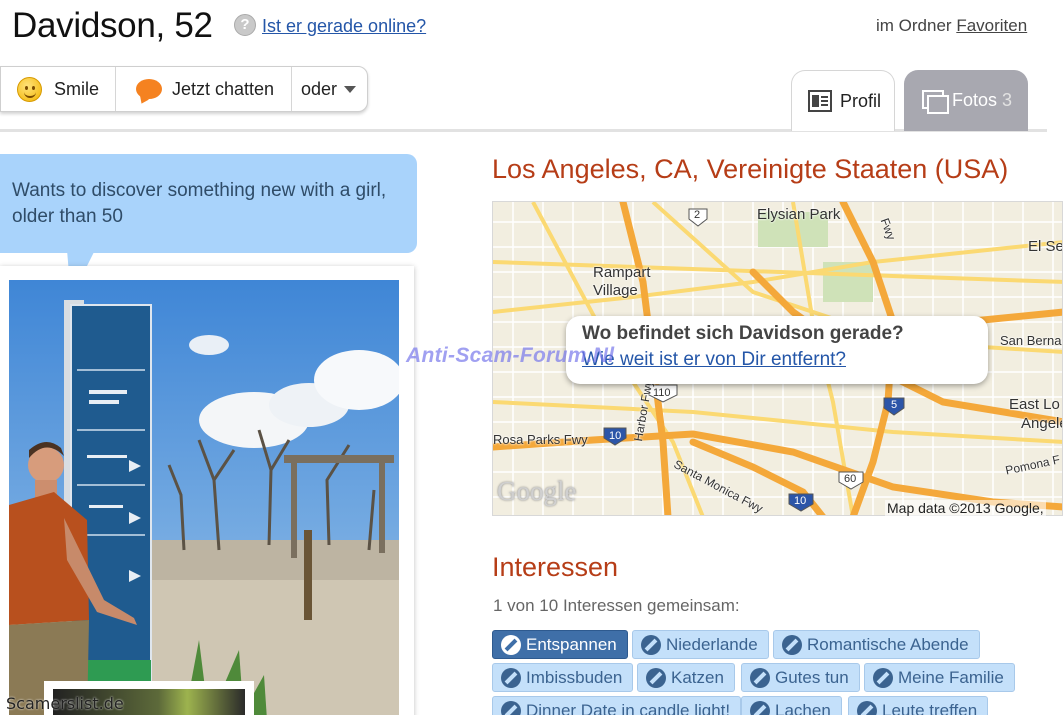  I want to click on action-bar: Smile Jetzt chatten oder, so click(184, 89).